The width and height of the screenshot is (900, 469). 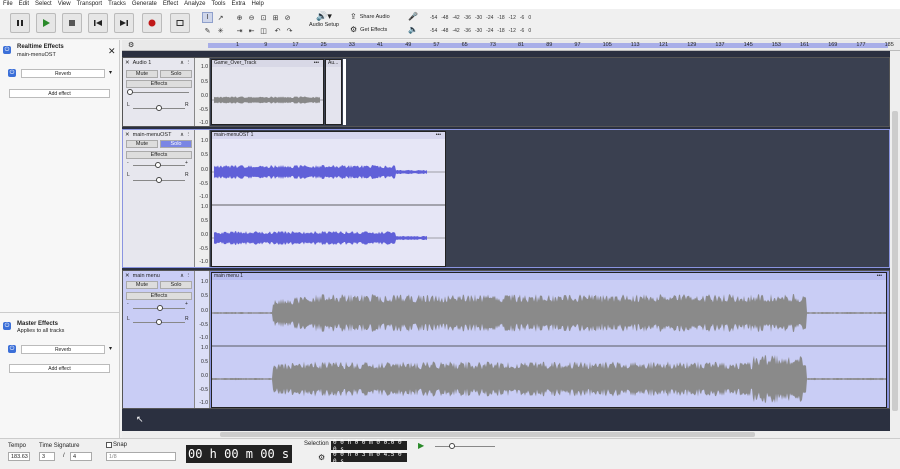 I want to click on fit-project-icon: ⊞, so click(x=275, y=17).